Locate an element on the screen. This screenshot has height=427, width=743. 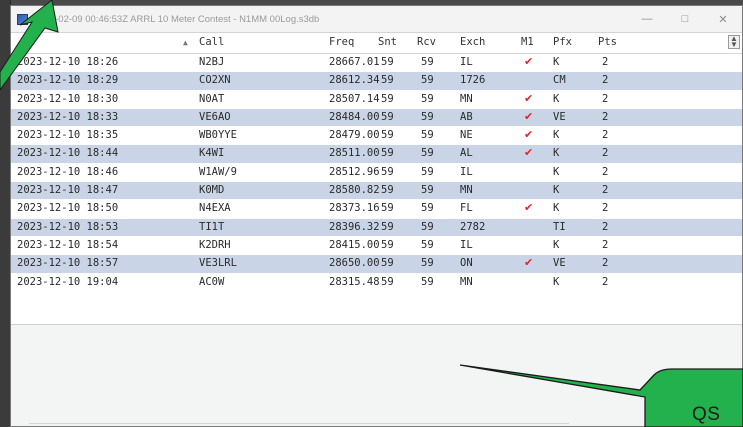
close-icon: ✕ is located at coordinates (723, 19).